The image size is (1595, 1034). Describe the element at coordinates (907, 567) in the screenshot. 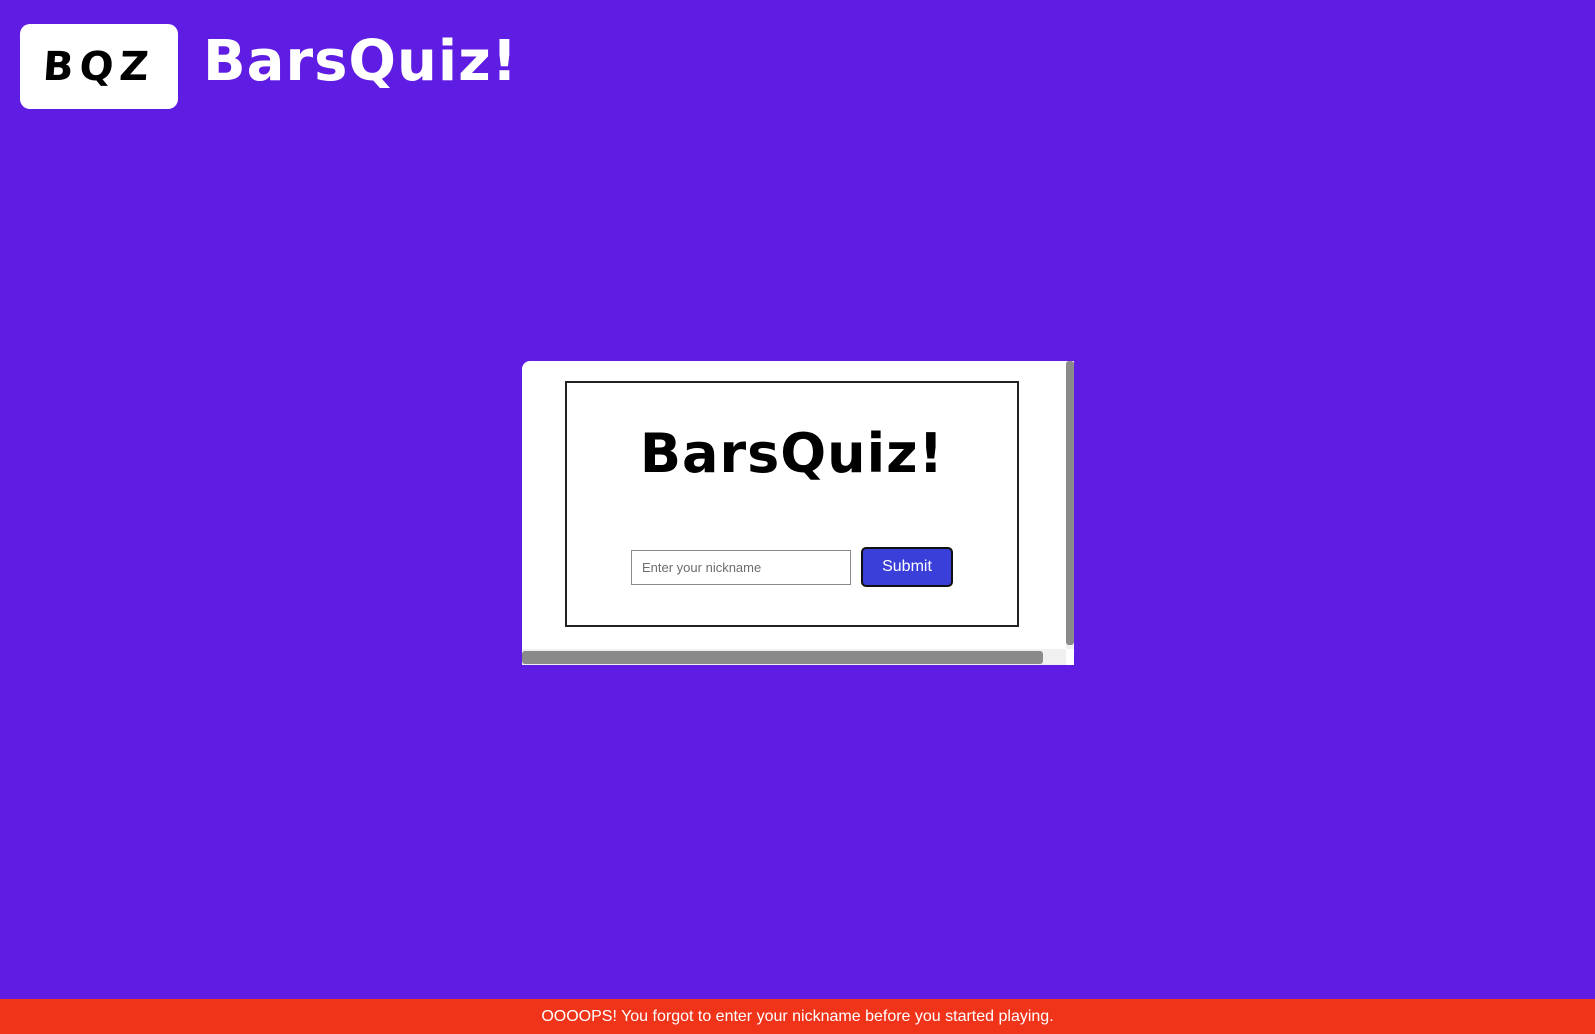

I see `submit-button: Submit` at that location.